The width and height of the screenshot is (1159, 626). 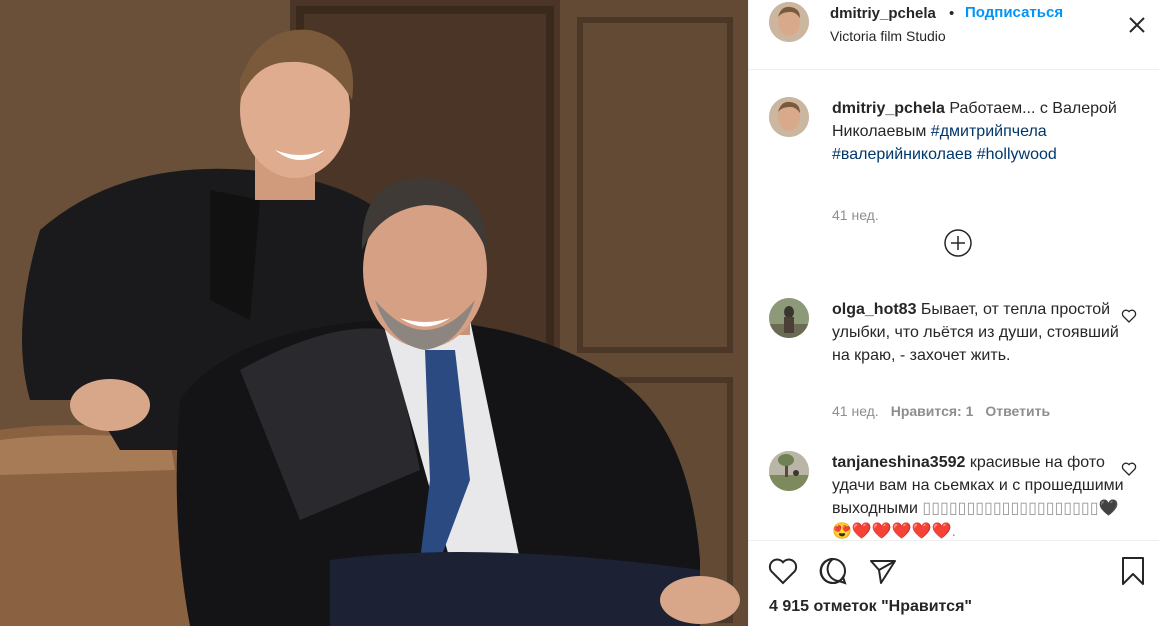 What do you see at coordinates (883, 571) in the screenshot?
I see `share-icon` at bounding box center [883, 571].